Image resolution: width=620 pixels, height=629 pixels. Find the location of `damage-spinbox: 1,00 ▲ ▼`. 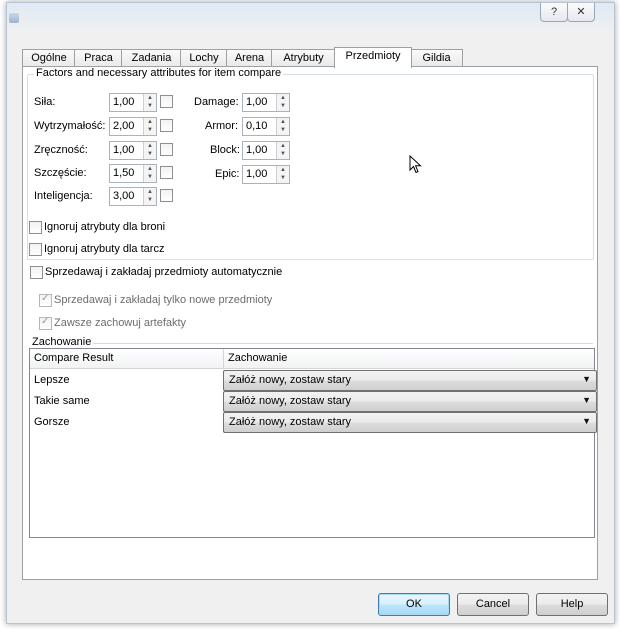

damage-spinbox: 1,00 ▲ ▼ is located at coordinates (266, 102).